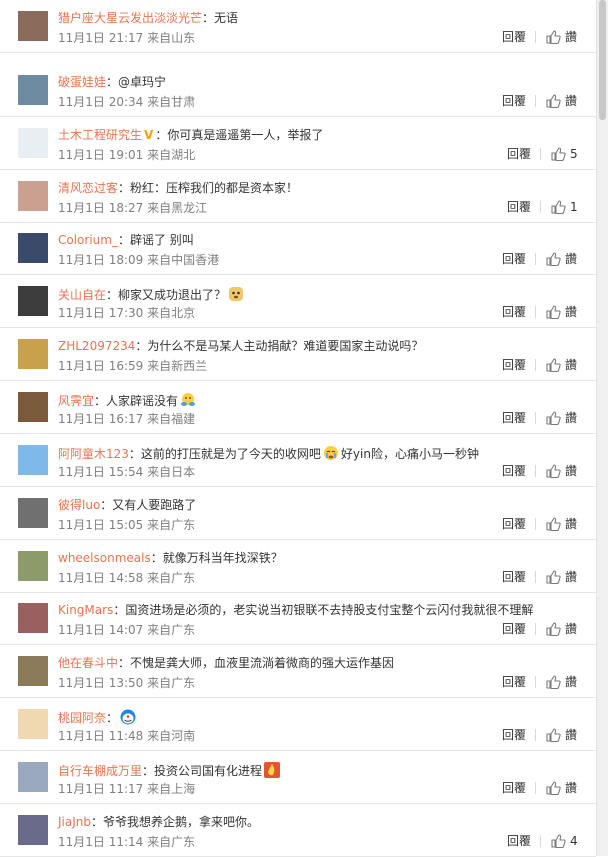 The height and width of the screenshot is (857, 608). Describe the element at coordinates (318, 296) in the screenshot. I see `comment-line: 关山自在：柳家又成功退出了？` at that location.